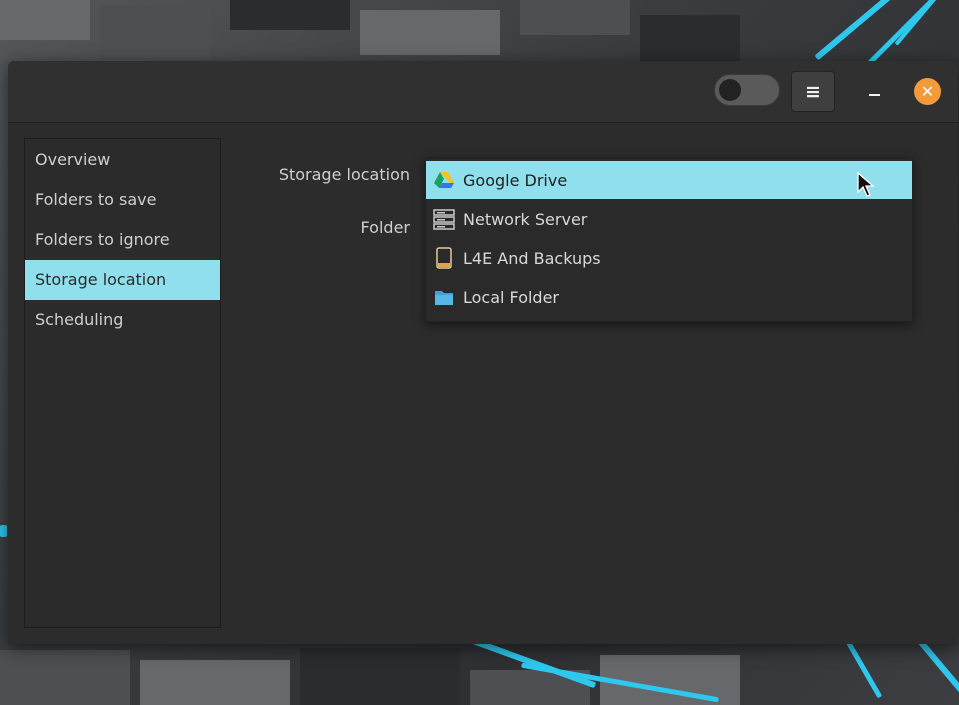 The image size is (959, 705). I want to click on mouse-pointer-icon, so click(866, 186).